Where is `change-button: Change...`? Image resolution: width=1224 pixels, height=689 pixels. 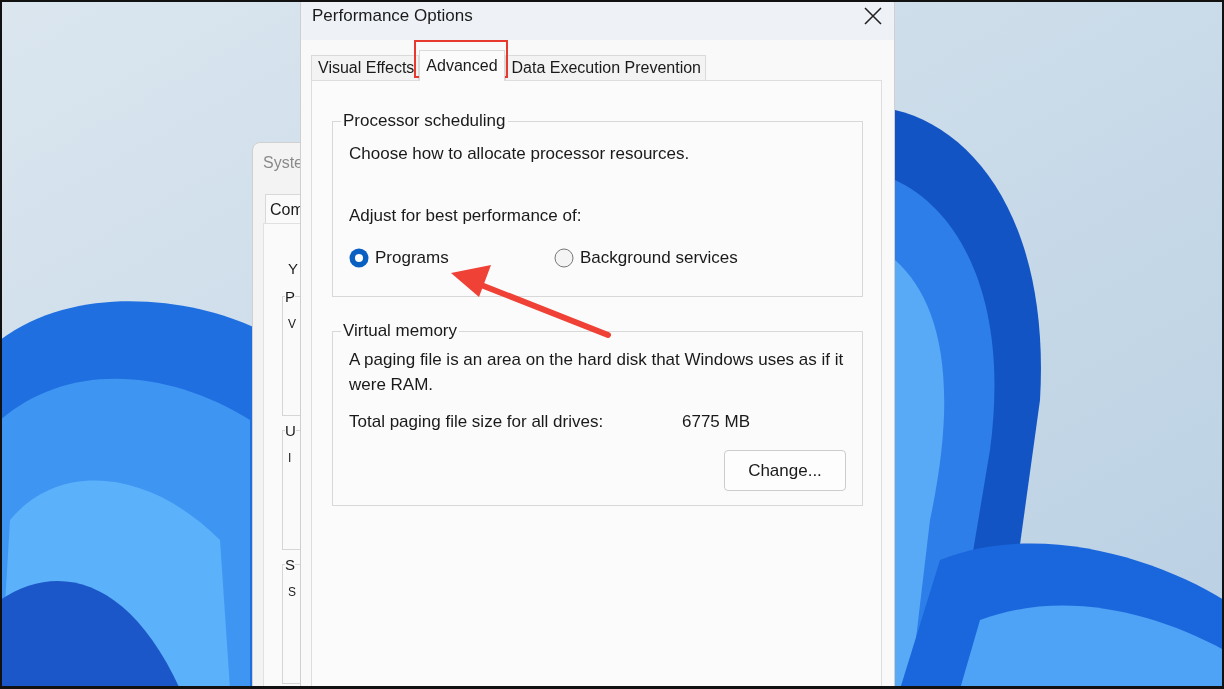
change-button: Change... is located at coordinates (785, 470).